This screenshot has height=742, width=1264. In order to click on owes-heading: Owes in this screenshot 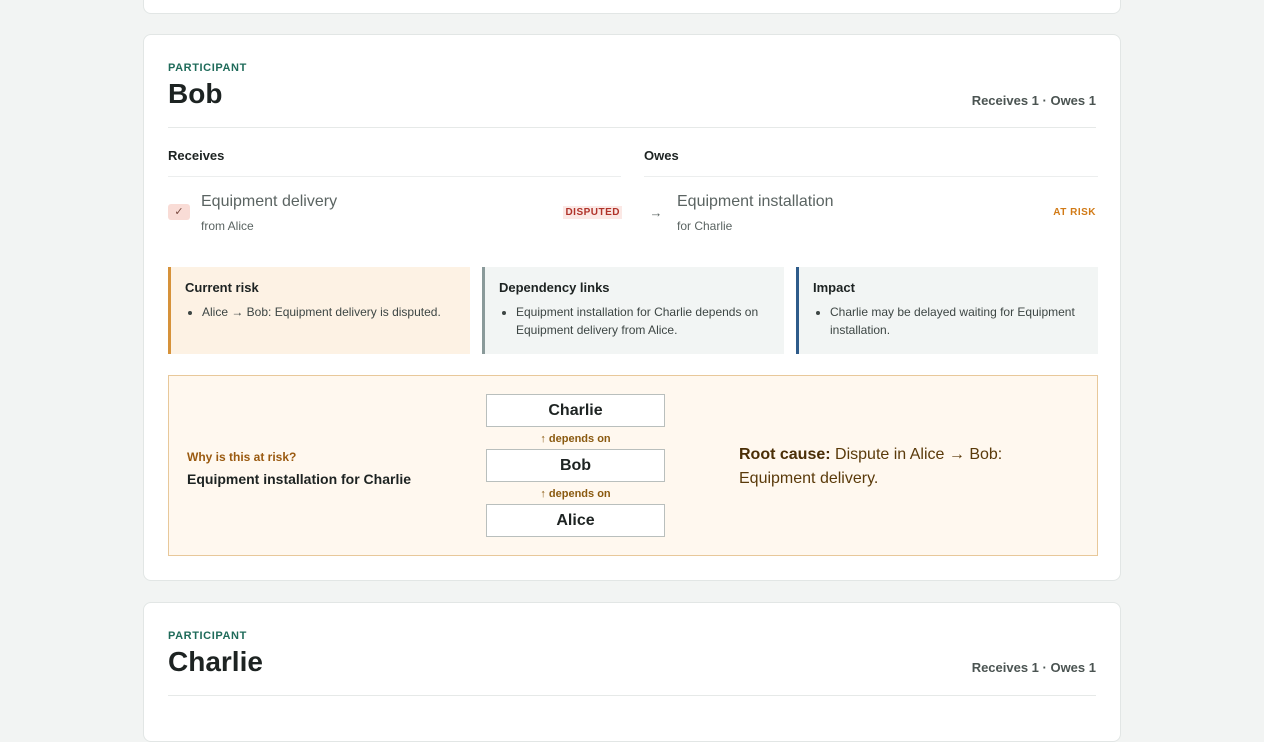, I will do `click(661, 155)`.